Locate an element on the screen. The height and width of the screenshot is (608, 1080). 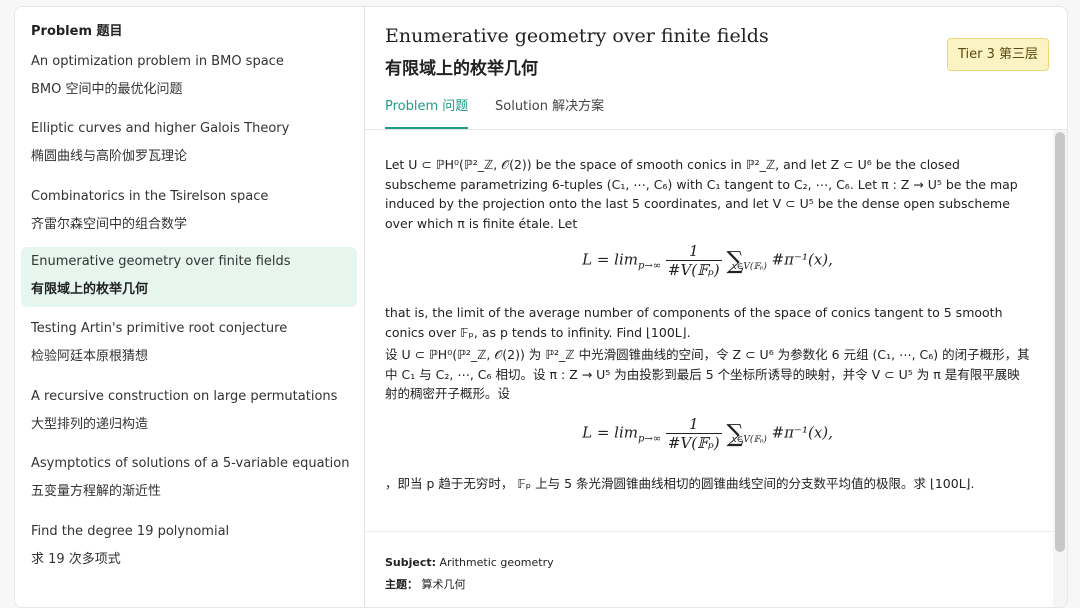
formula-fraction-zh: 1 #V(𝔽ₚ) is located at coordinates (693, 433).